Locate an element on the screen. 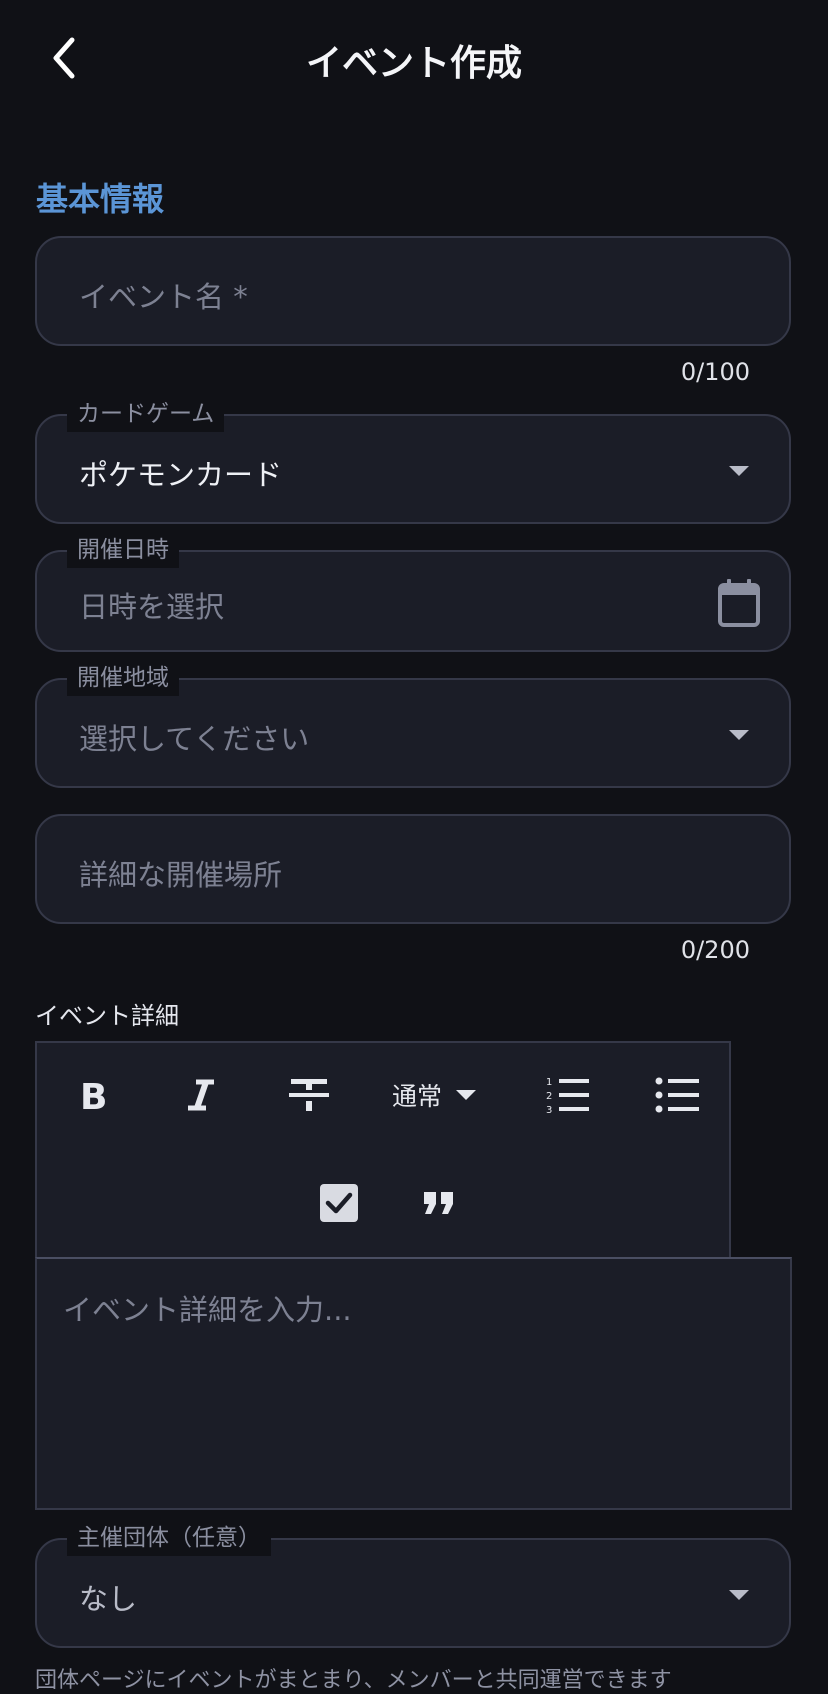 This screenshot has height=1694, width=828. italic-button is located at coordinates (201, 1095).